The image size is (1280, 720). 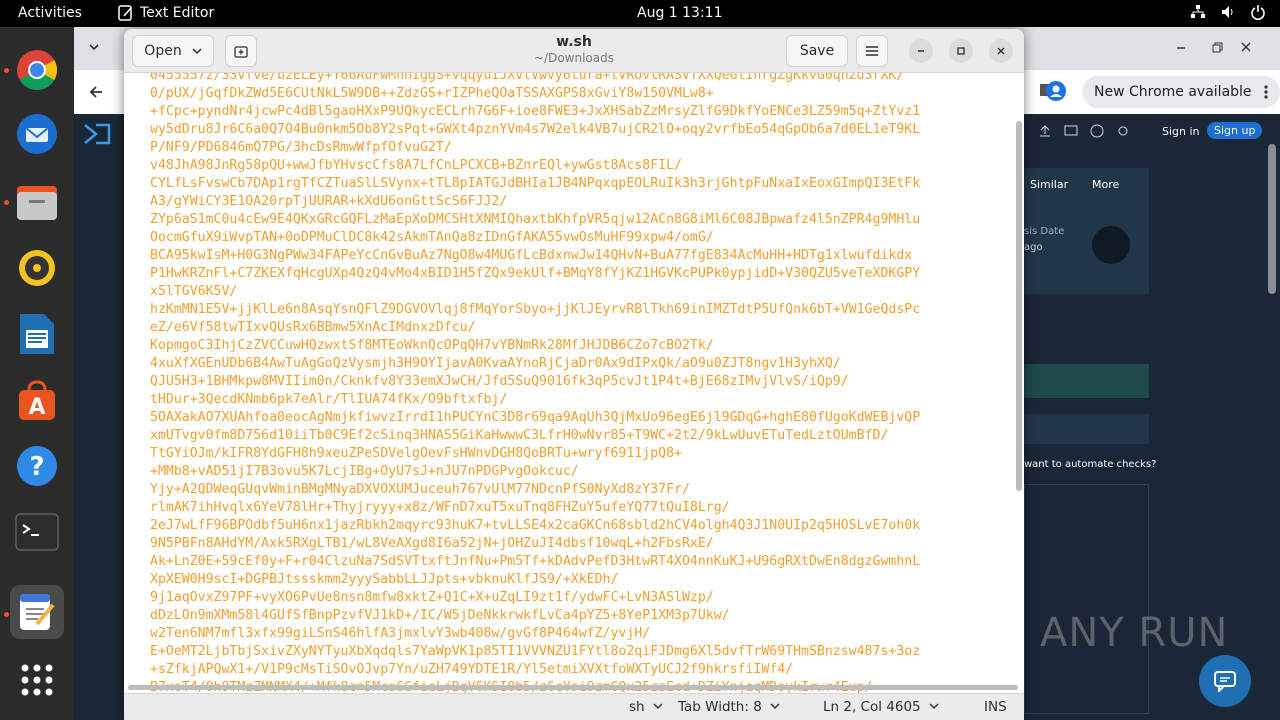 What do you see at coordinates (1111, 245) in the screenshot?
I see `document-icon` at bounding box center [1111, 245].